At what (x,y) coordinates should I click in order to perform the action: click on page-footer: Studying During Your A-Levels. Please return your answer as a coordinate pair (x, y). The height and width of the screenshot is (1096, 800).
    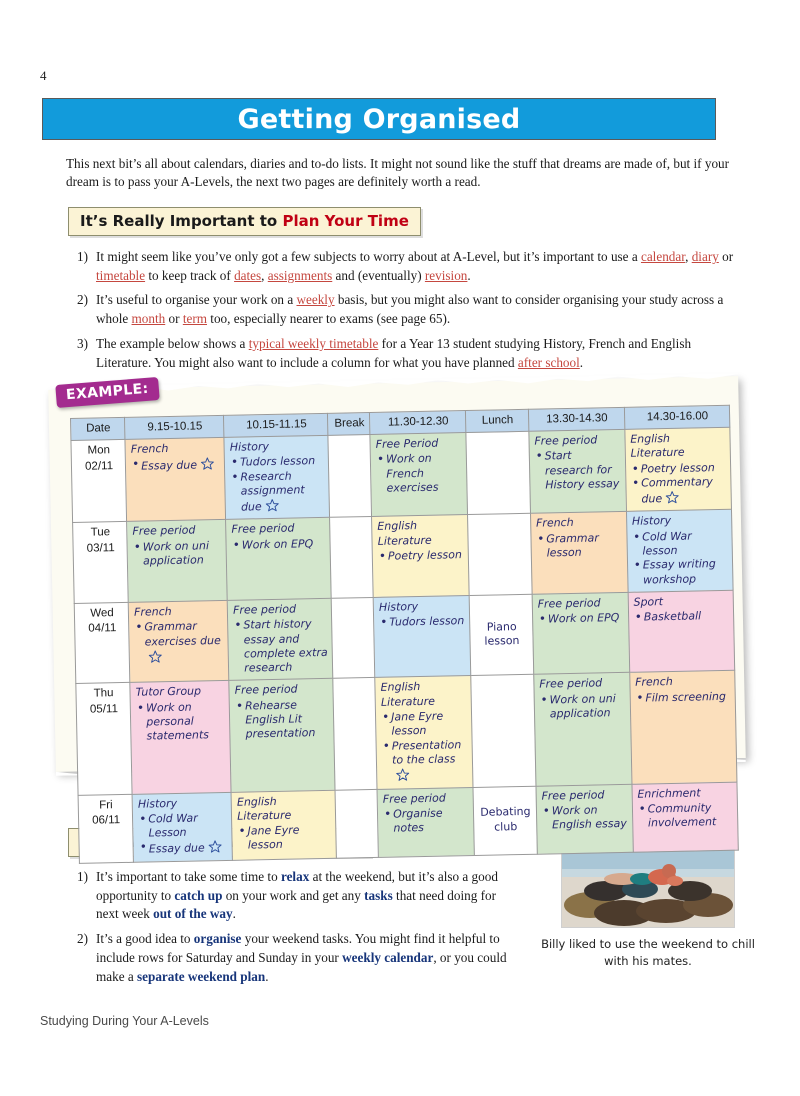
    Looking at the image, I should click on (124, 1021).